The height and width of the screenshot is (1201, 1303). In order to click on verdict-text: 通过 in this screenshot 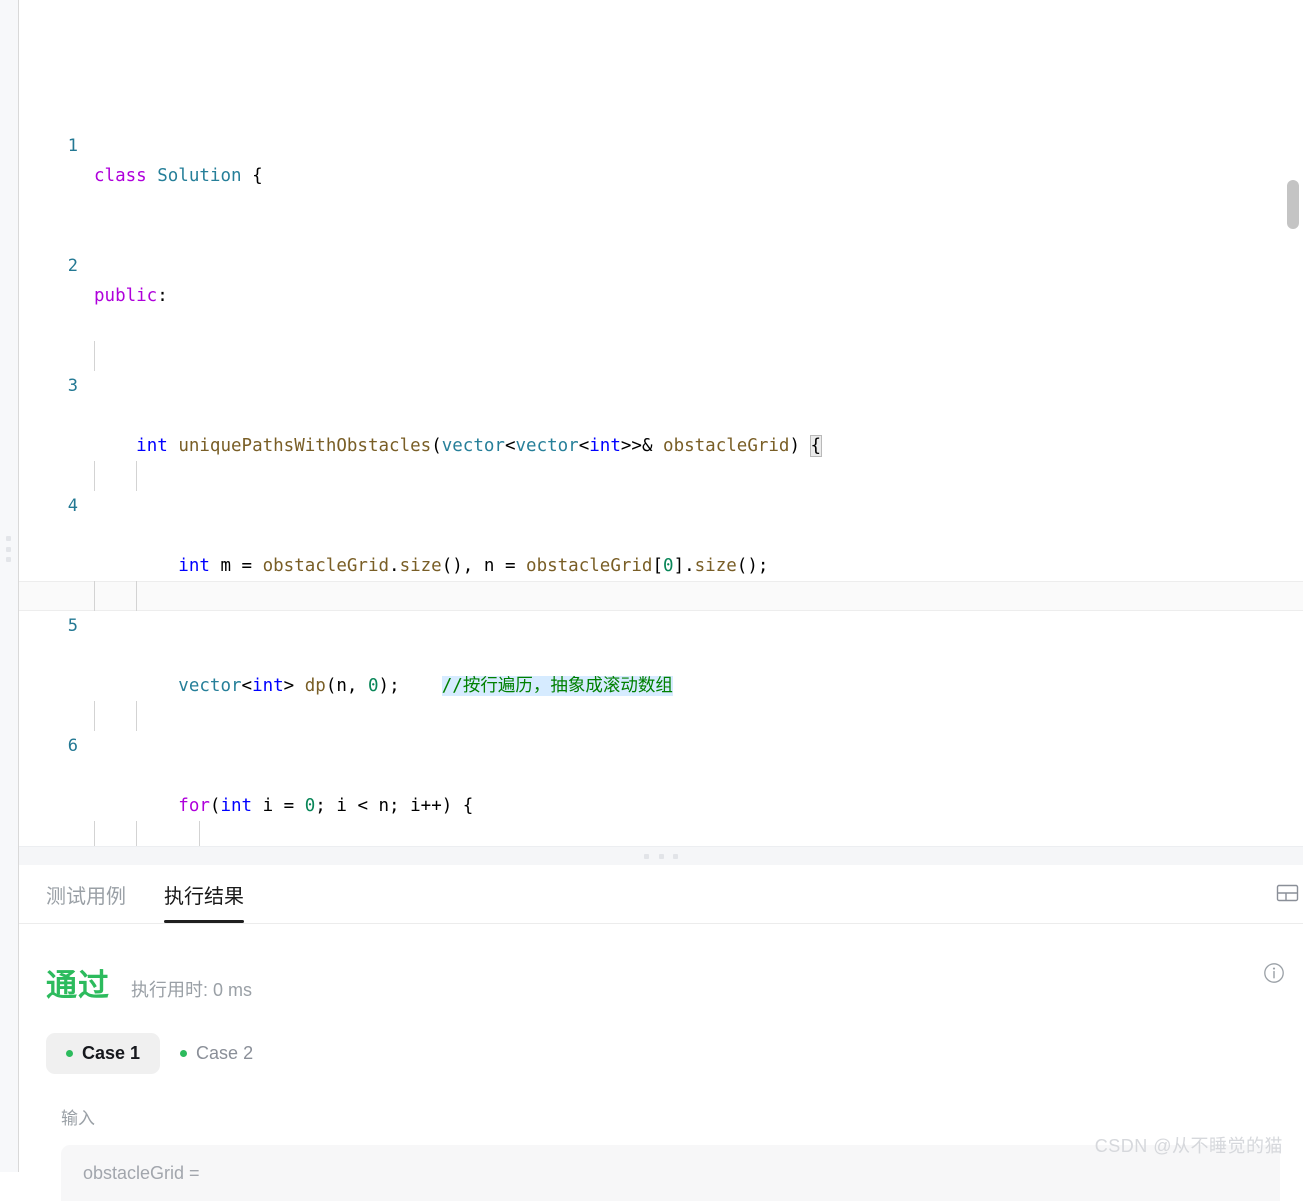, I will do `click(78, 985)`.